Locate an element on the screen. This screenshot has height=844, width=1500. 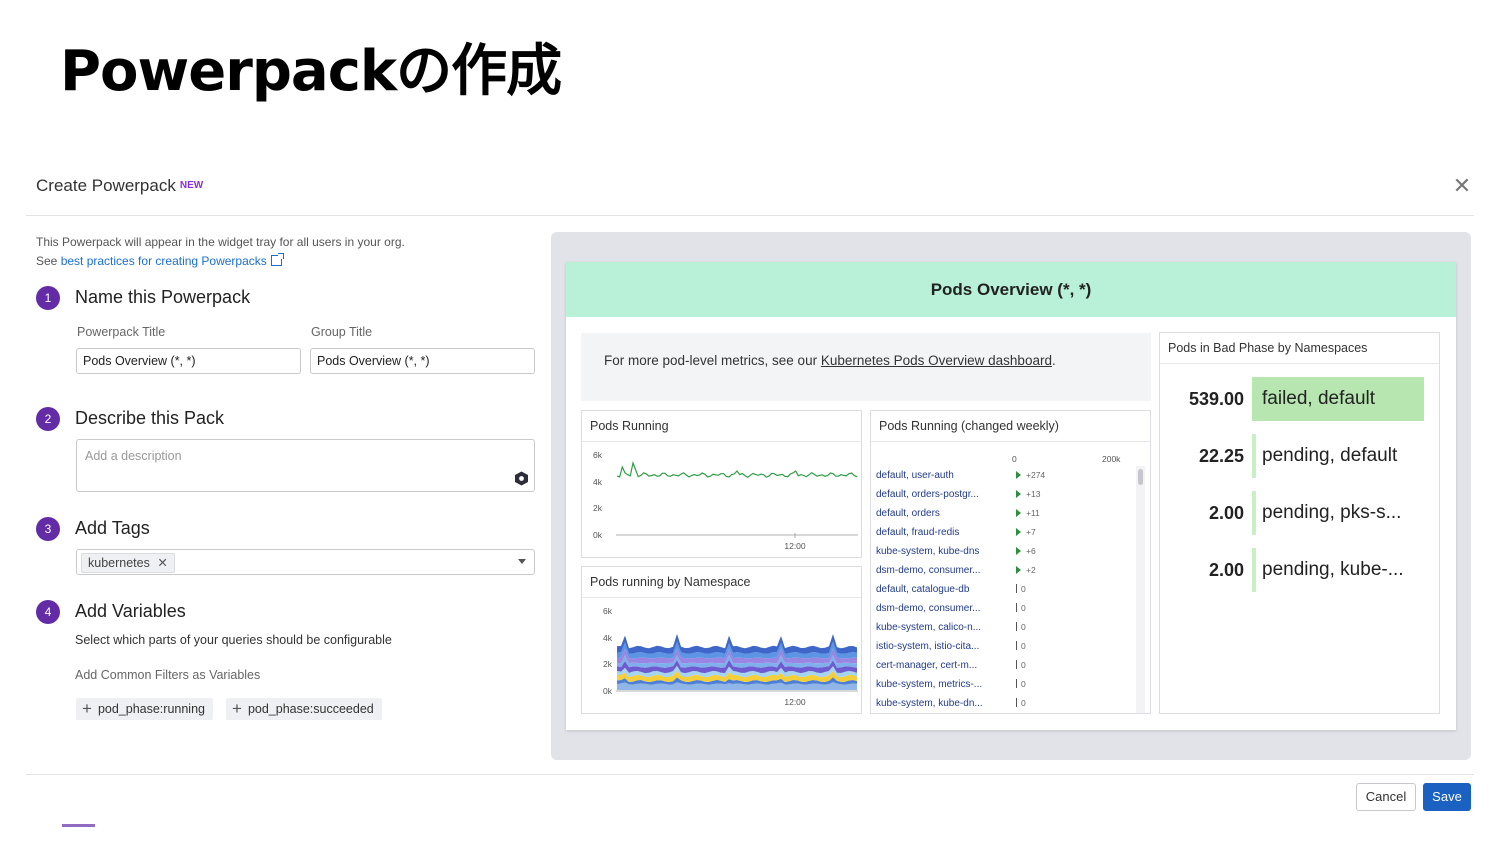
change-value: +11 is located at coordinates (1033, 513).